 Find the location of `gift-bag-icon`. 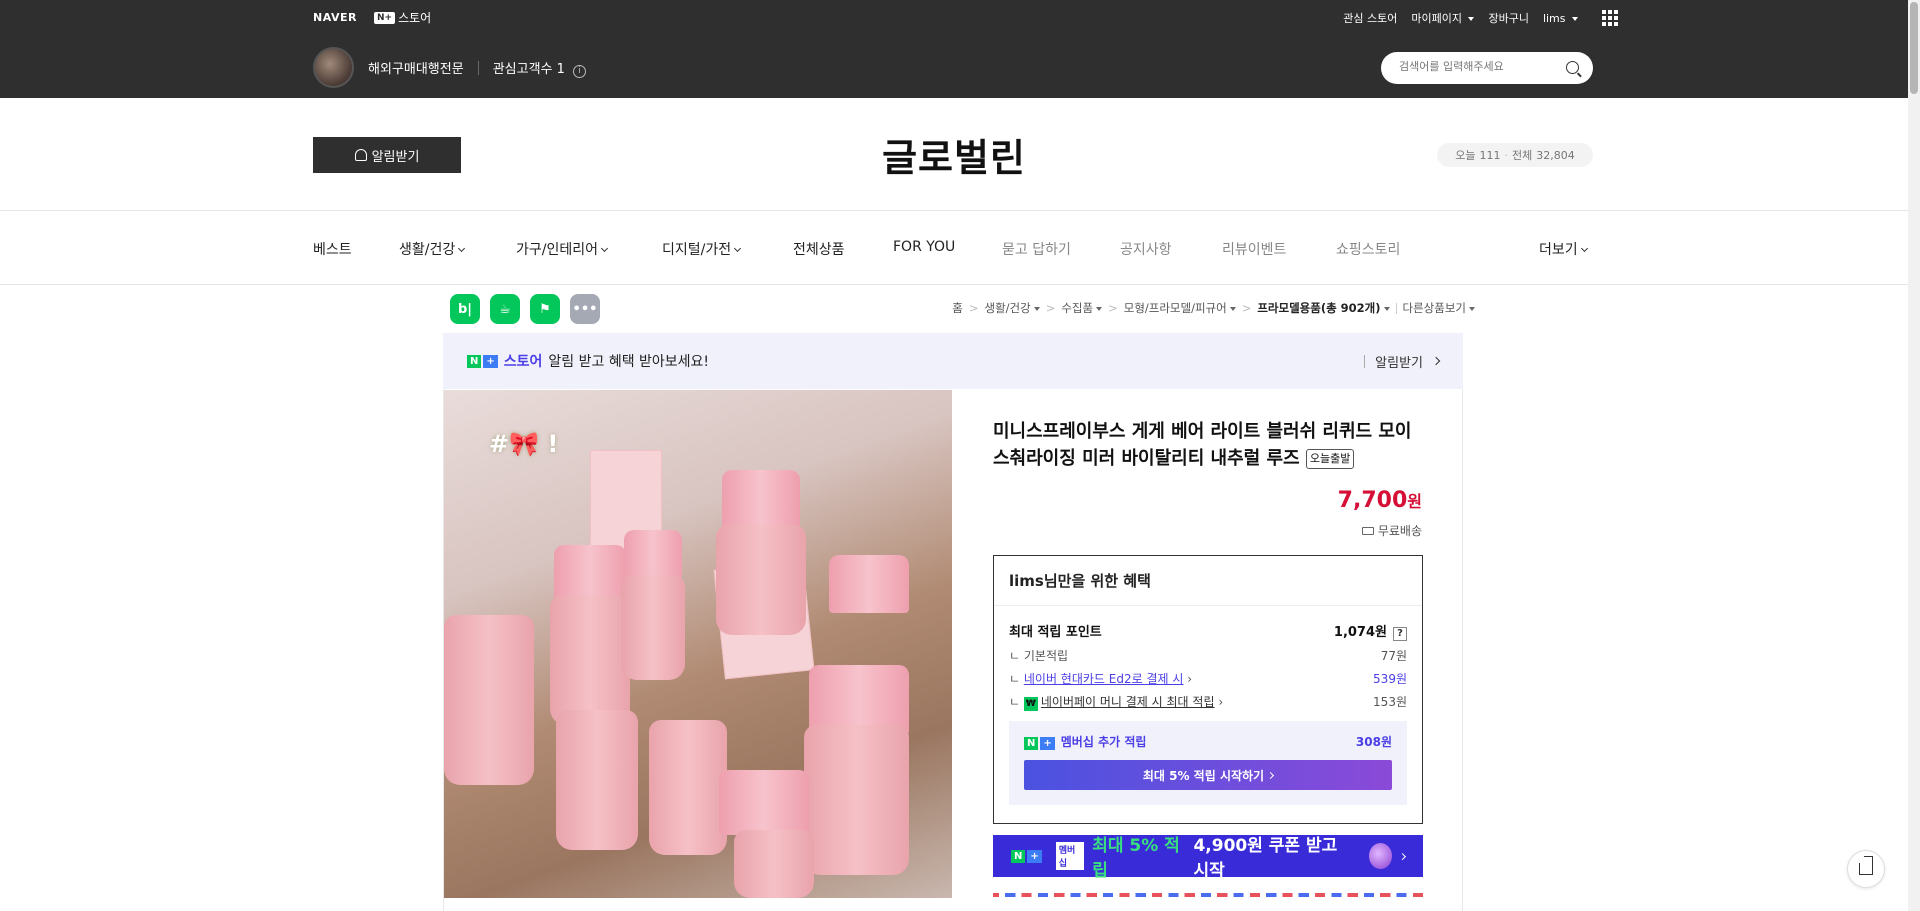

gift-bag-icon is located at coordinates (1380, 856).